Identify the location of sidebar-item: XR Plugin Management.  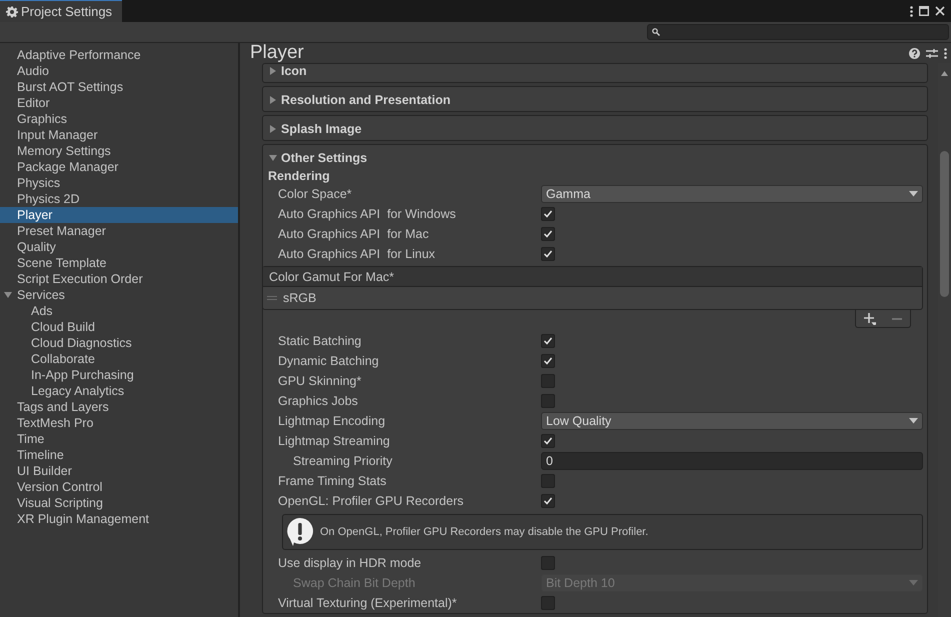
(119, 519).